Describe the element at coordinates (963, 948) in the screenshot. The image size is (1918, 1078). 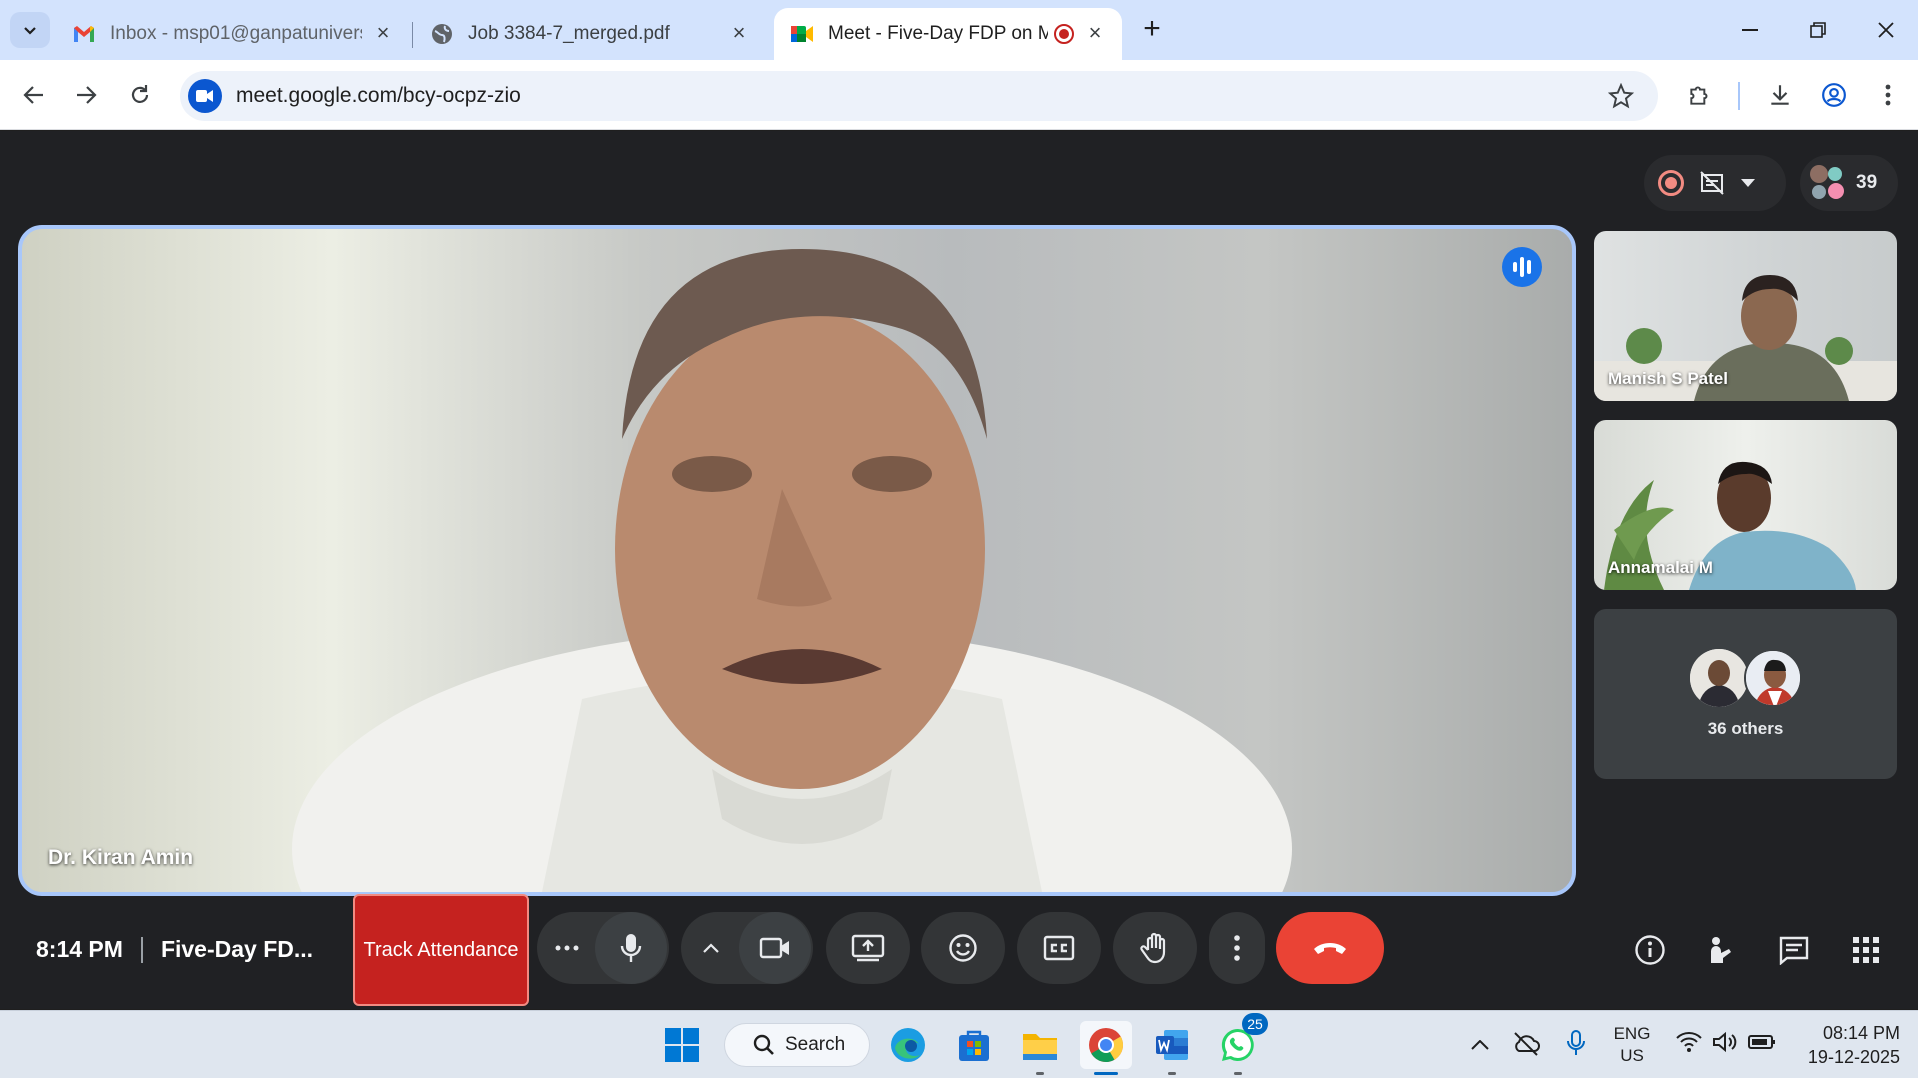
I see `reactions-button` at that location.